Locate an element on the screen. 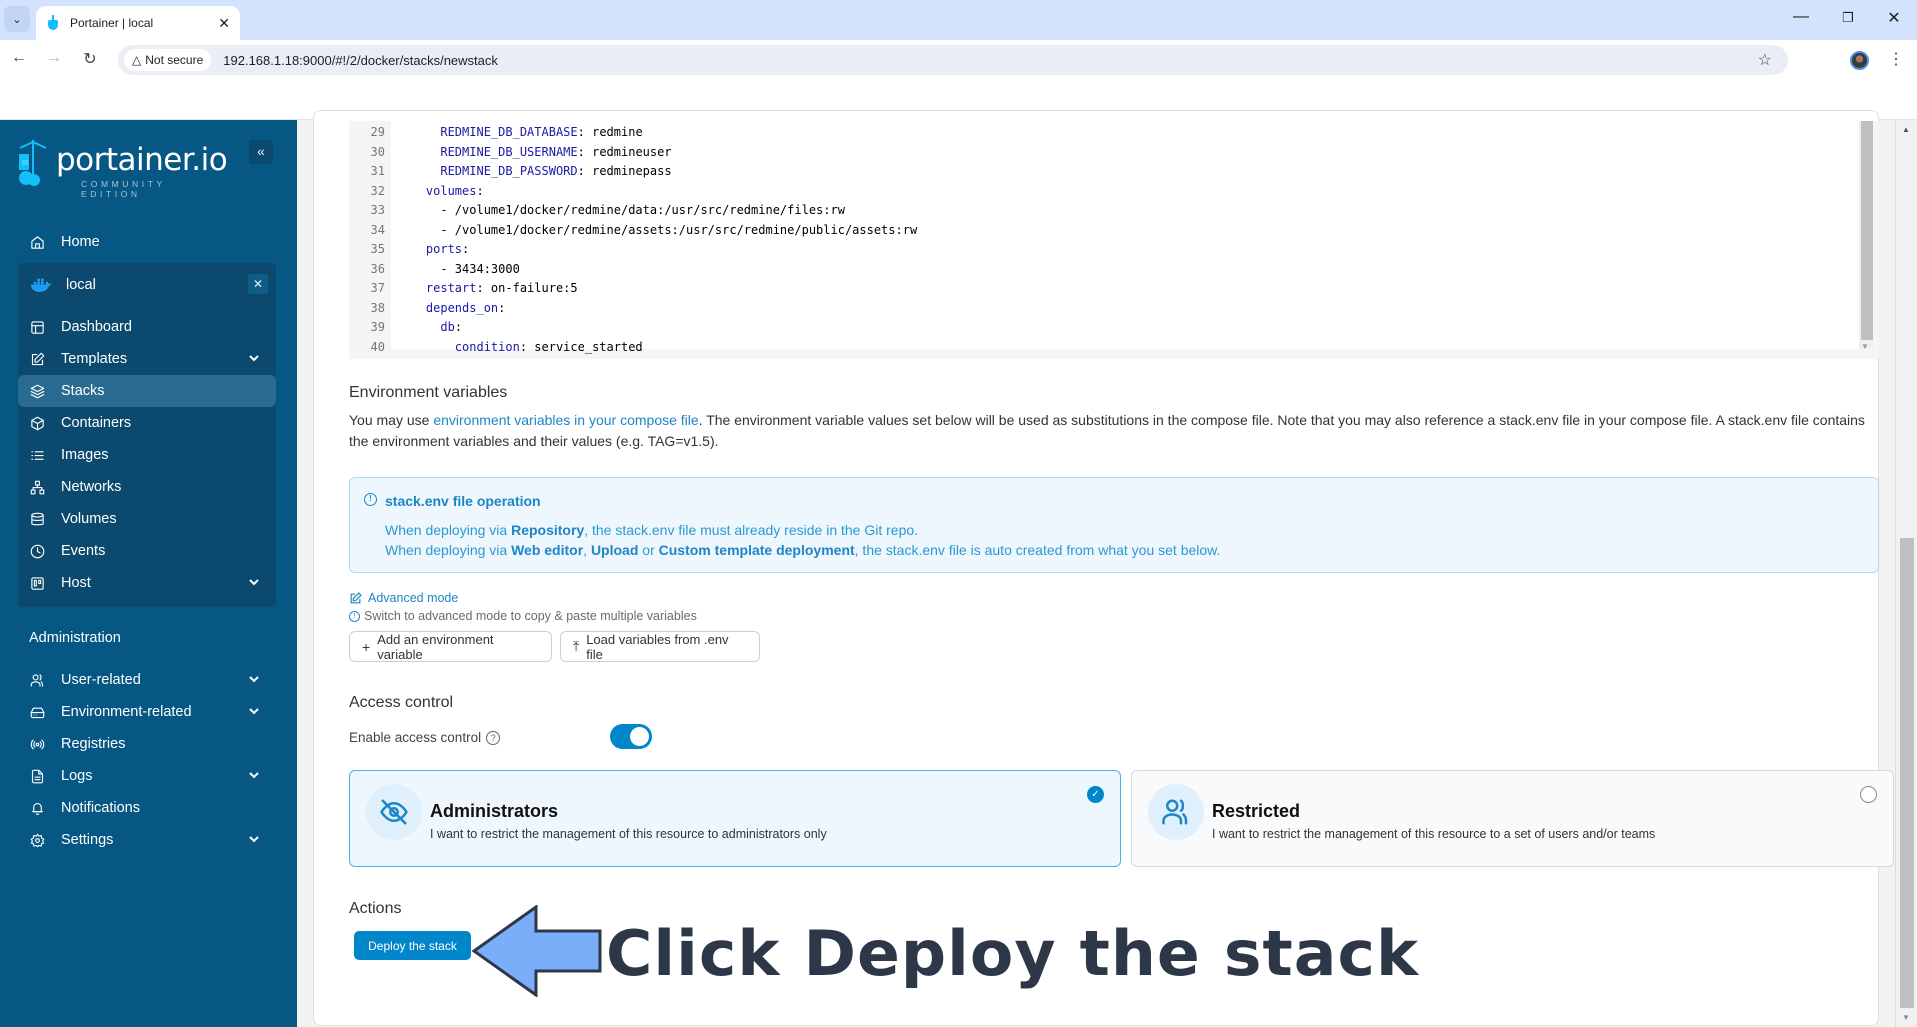 This screenshot has width=1917, height=1027. code-line: ports: is located at coordinates (433, 250).